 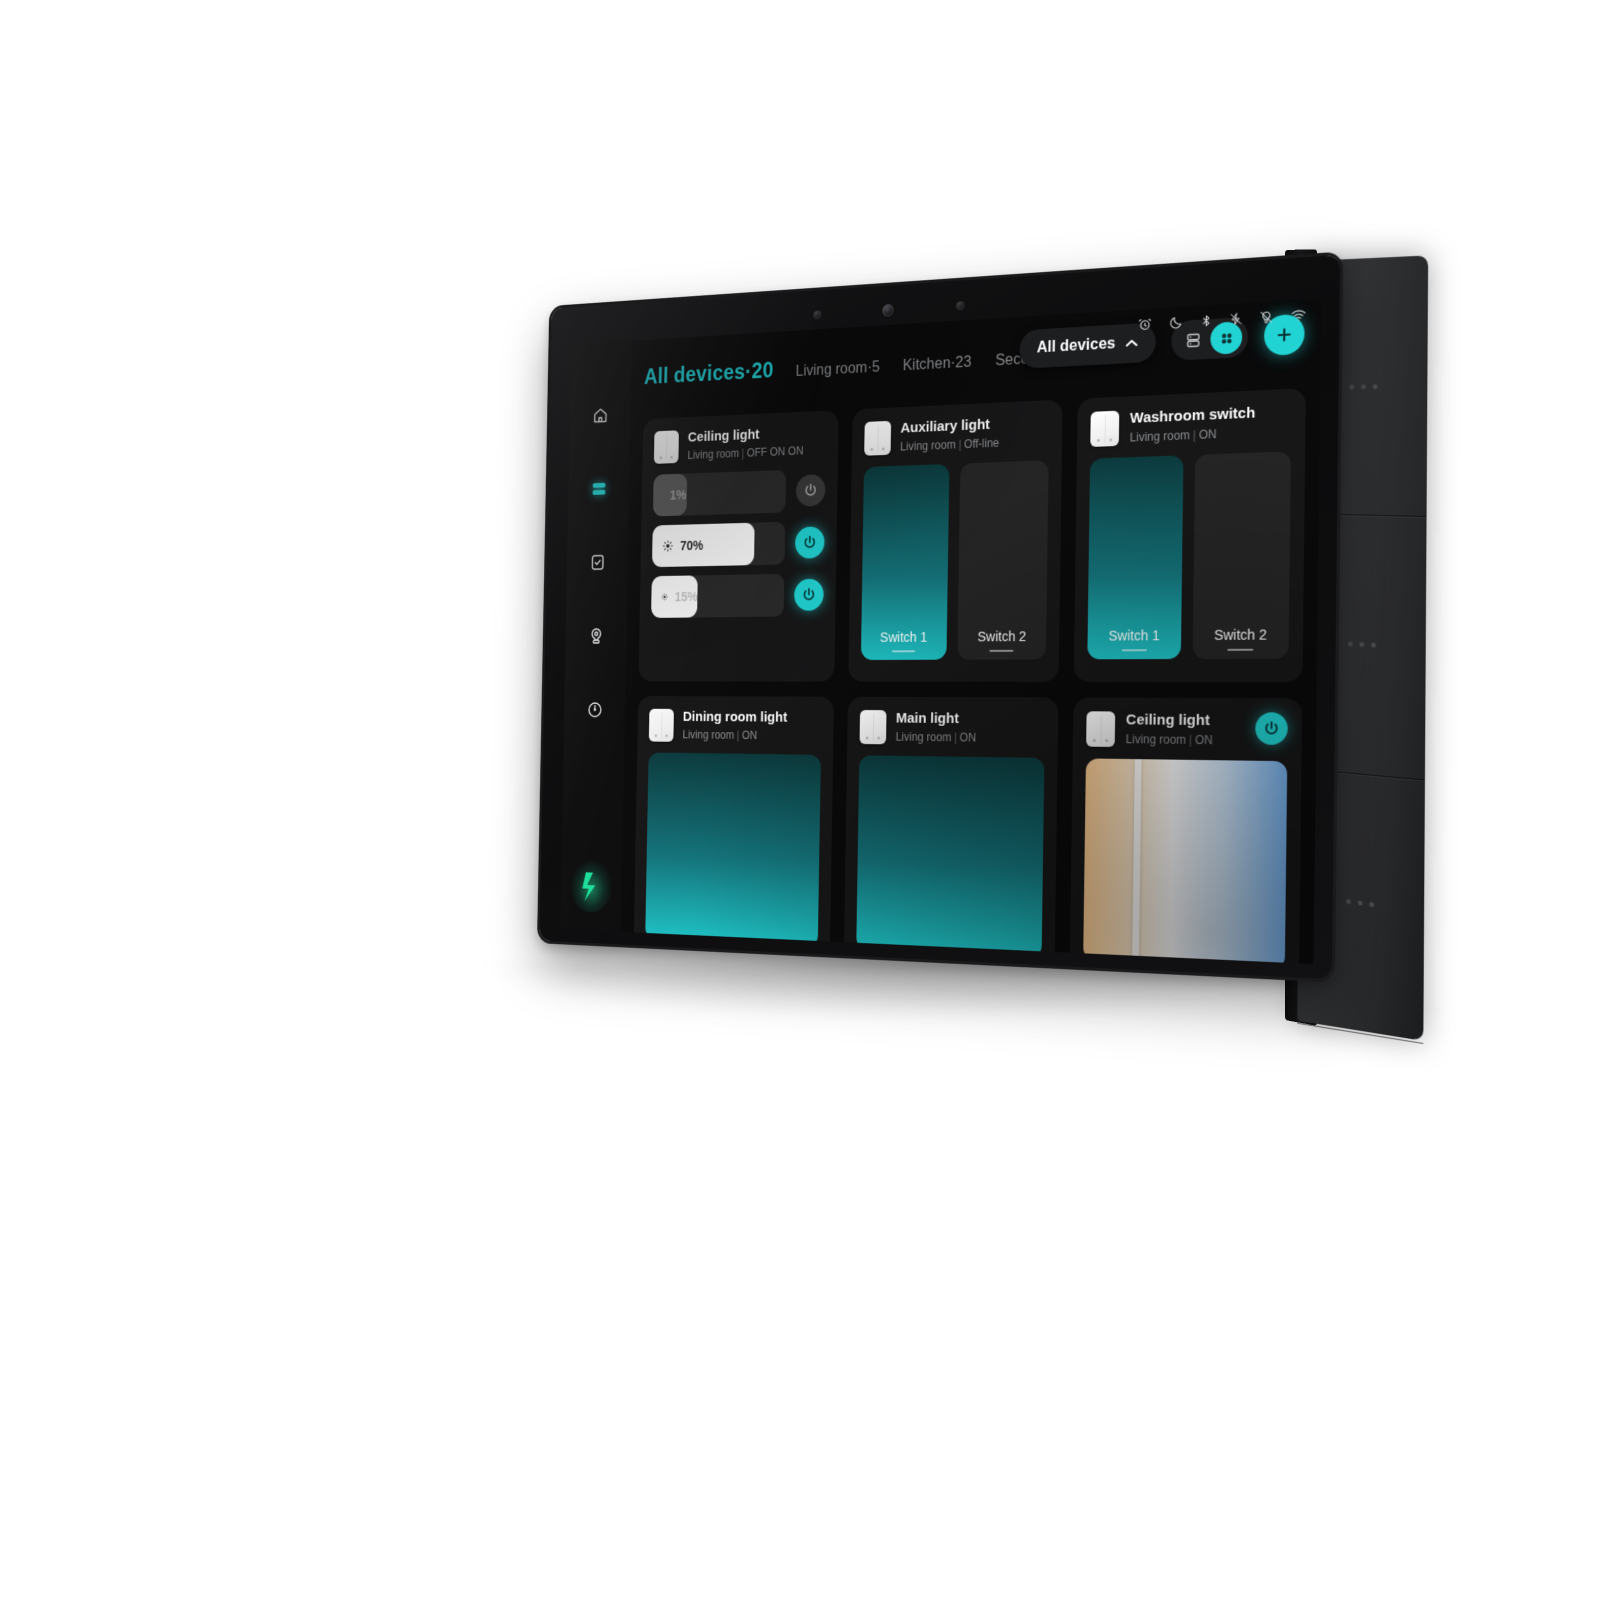 What do you see at coordinates (1226, 338) in the screenshot?
I see `grid-view-icon` at bounding box center [1226, 338].